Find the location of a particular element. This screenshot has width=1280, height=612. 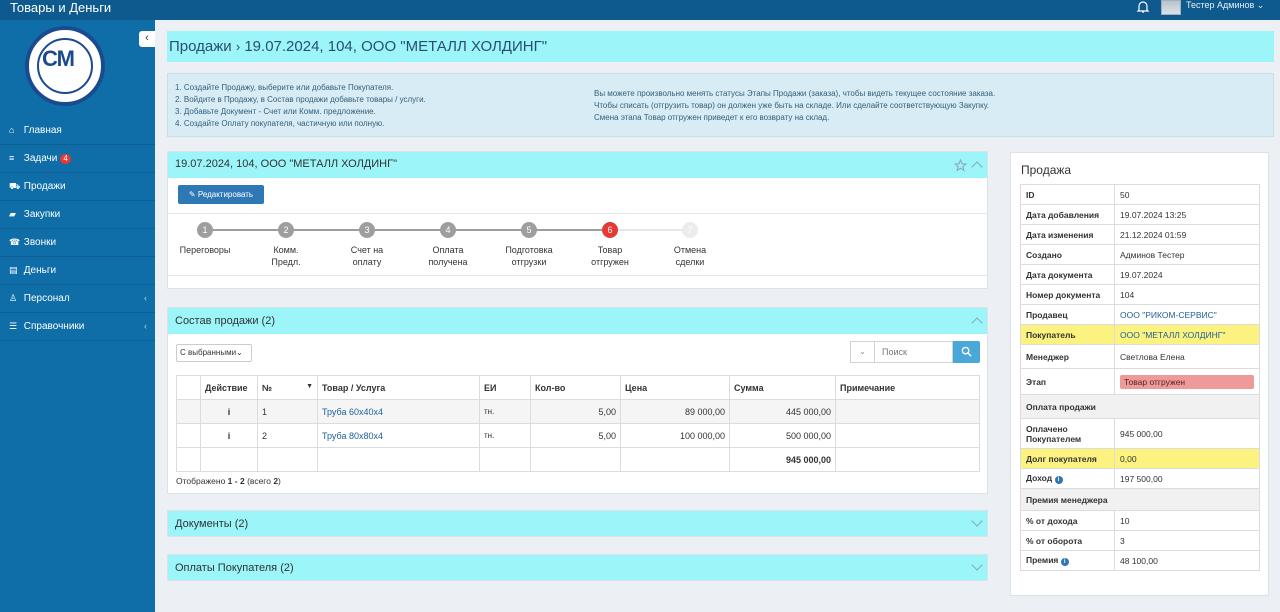

bonus-section-title: Премия менеджера is located at coordinates (1140, 499).